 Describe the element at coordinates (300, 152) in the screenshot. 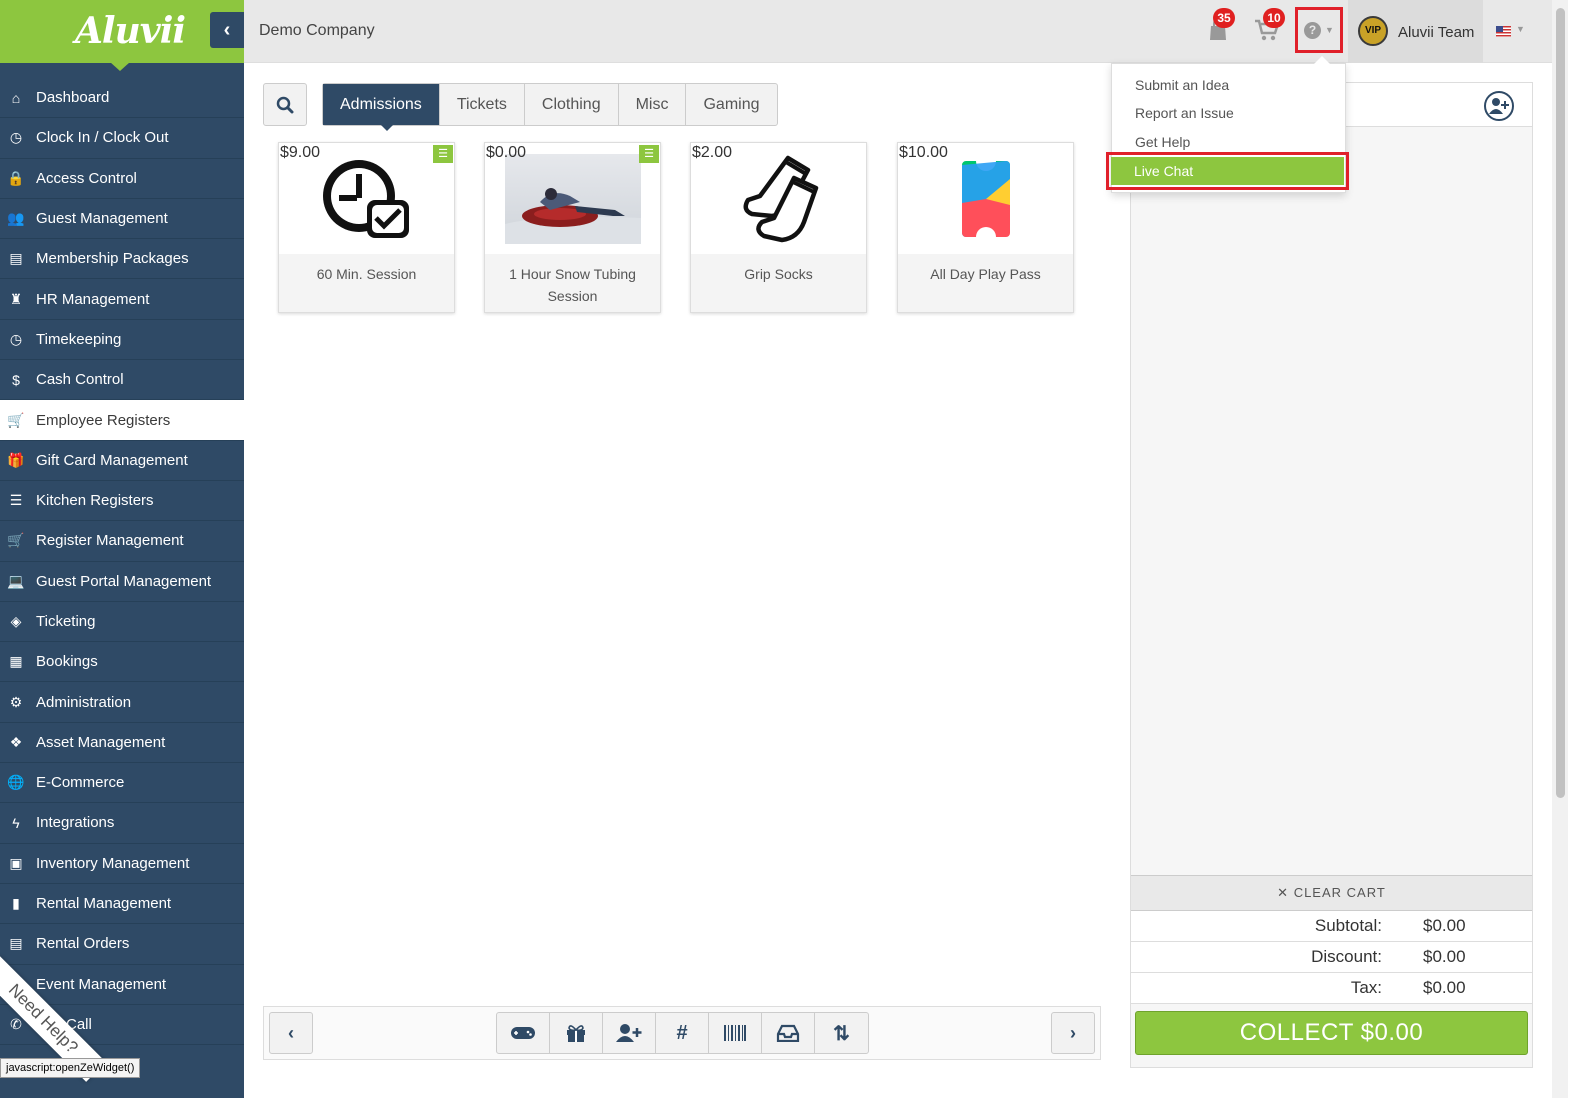

I see `product-price: $9.00` at that location.